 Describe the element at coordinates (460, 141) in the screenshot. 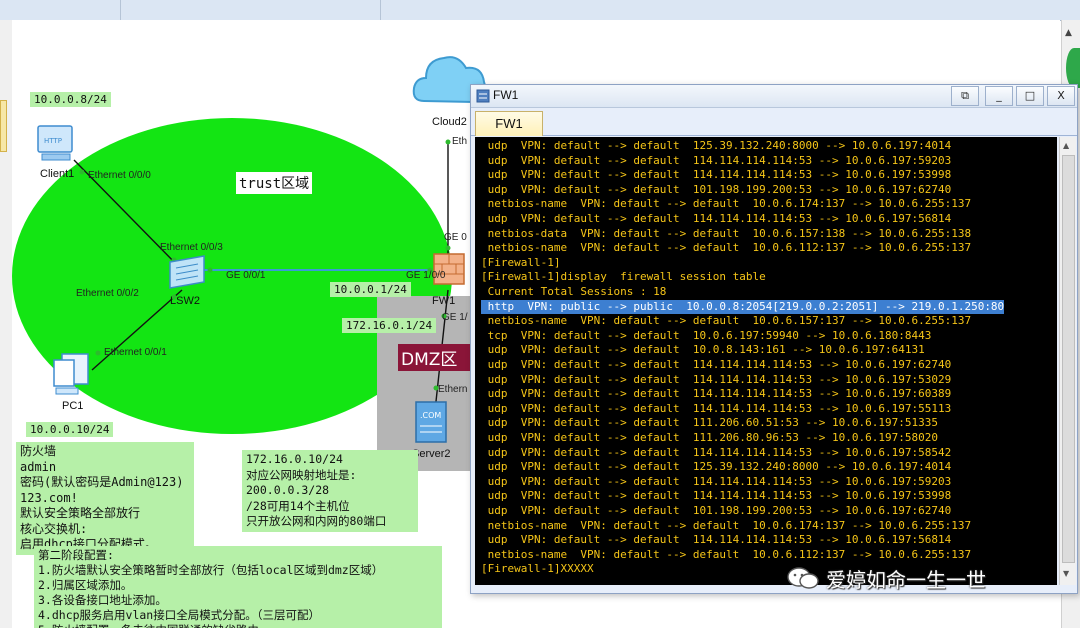

I see `port-label: Eth` at that location.